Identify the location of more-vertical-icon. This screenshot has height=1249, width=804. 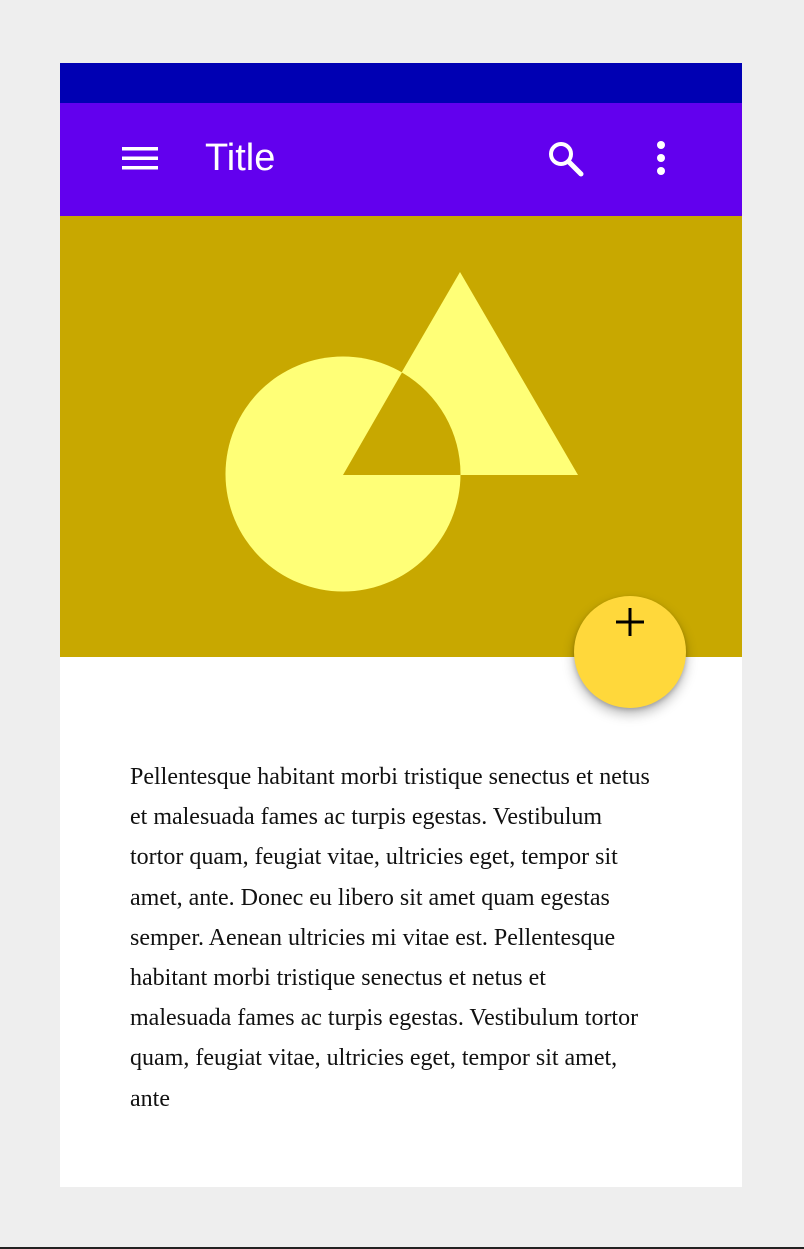
(661, 158).